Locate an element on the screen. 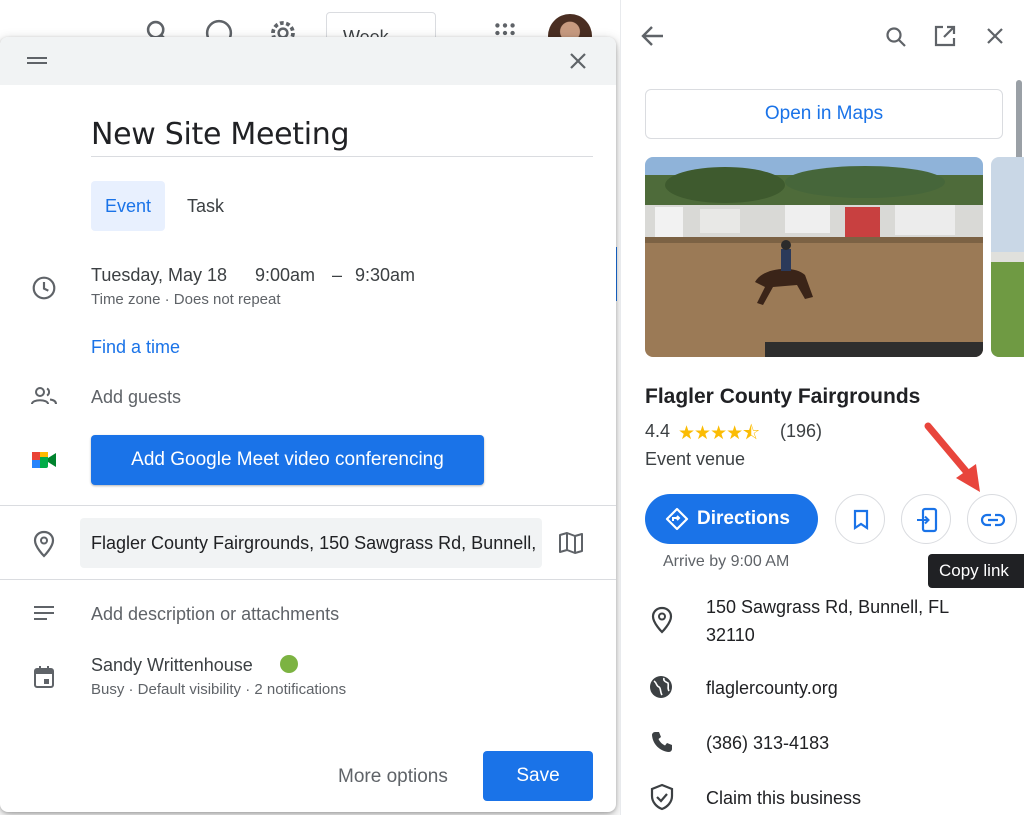 The height and width of the screenshot is (815, 1024). place-photo is located at coordinates (814, 257).